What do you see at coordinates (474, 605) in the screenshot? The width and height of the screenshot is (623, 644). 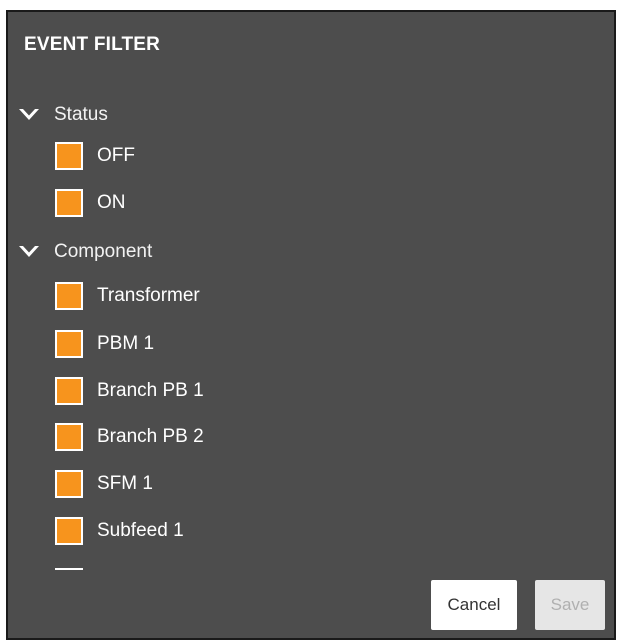 I see `cancel-button: Cancel` at bounding box center [474, 605].